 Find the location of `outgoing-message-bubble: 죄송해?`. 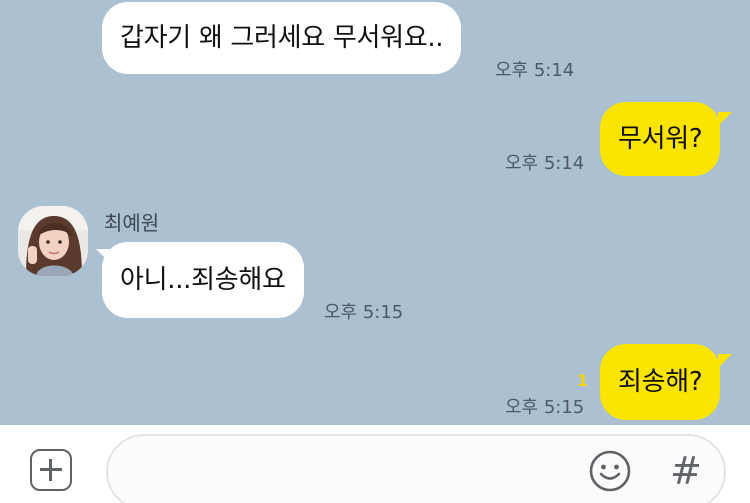

outgoing-message-bubble: 죄송해? is located at coordinates (660, 382).